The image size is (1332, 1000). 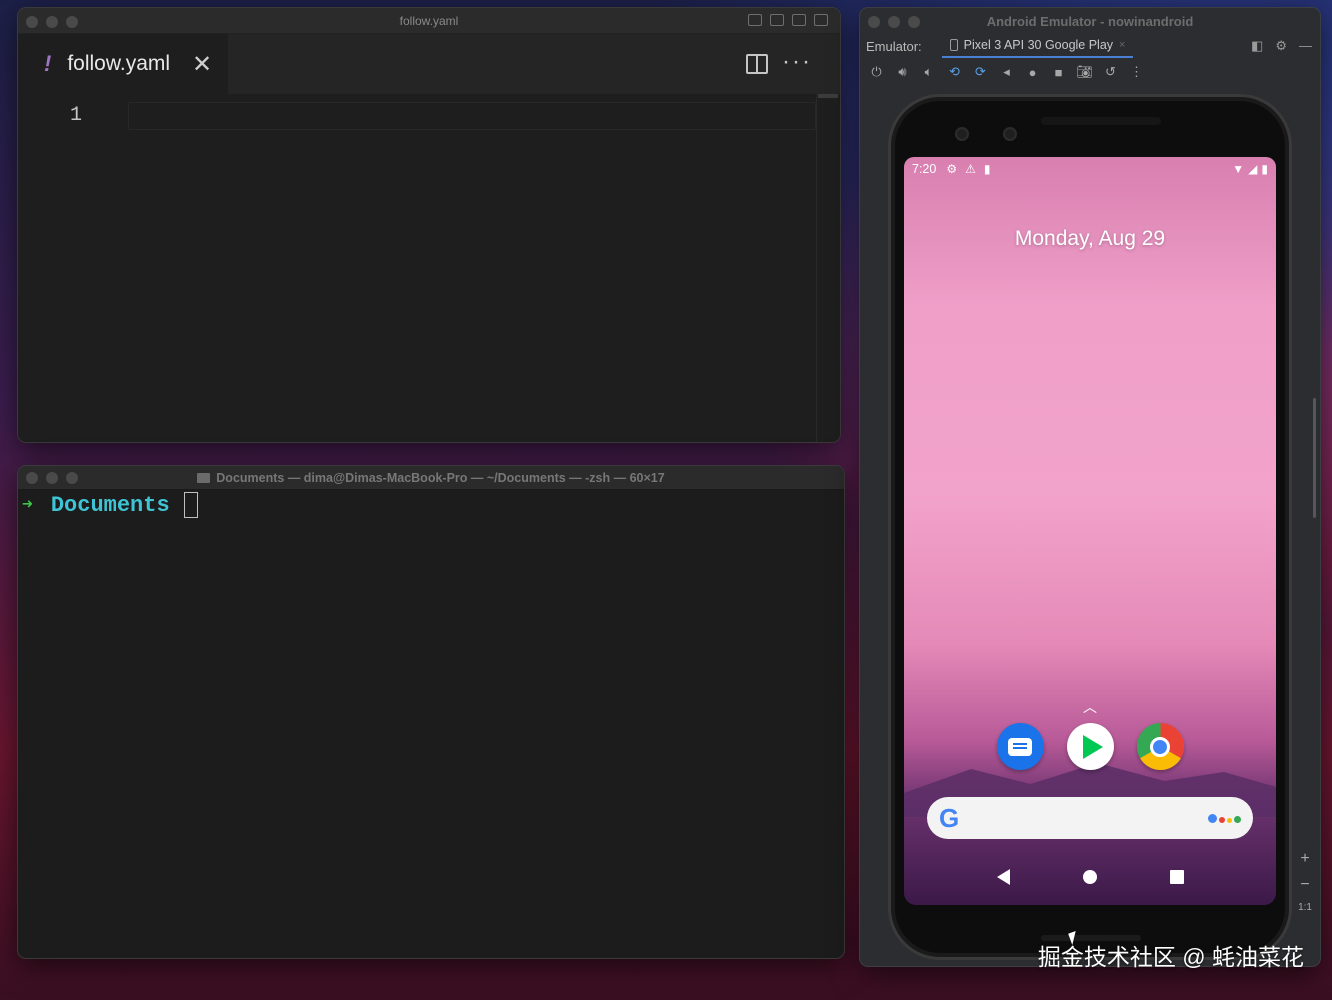 I want to click on messages-app-icon, so click(x=1020, y=746).